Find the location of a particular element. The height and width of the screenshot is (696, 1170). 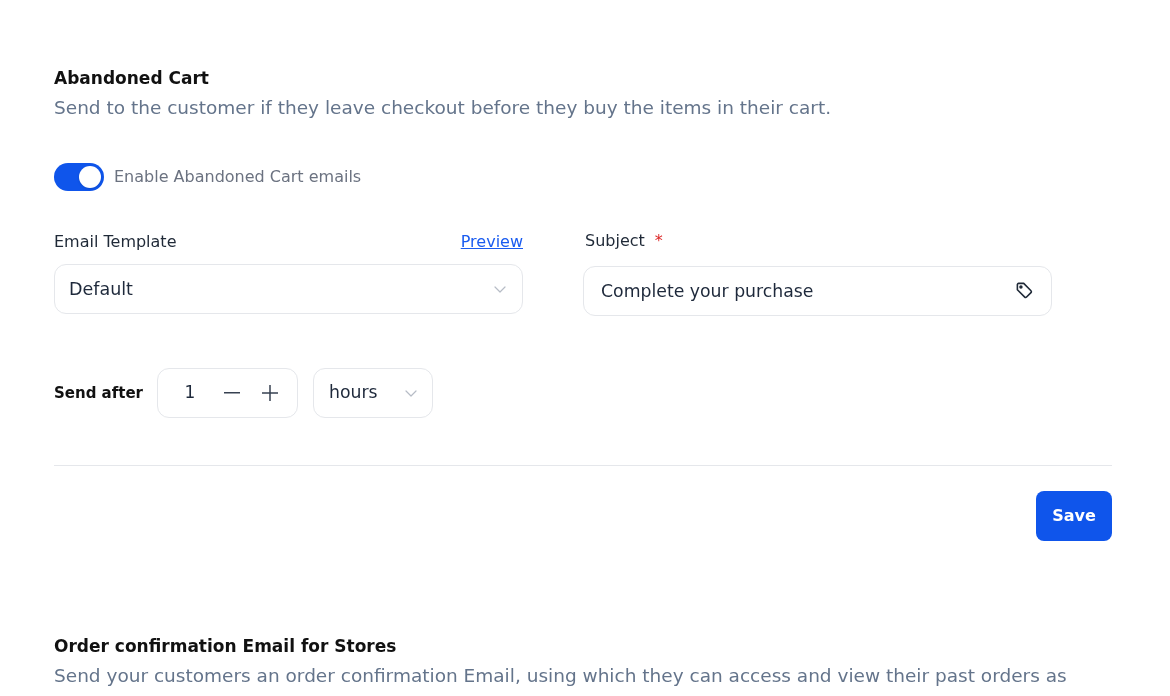

section-description: Send your customers an order confirmation Email, using which they can access and view their past orders as is located at coordinates (561, 676).